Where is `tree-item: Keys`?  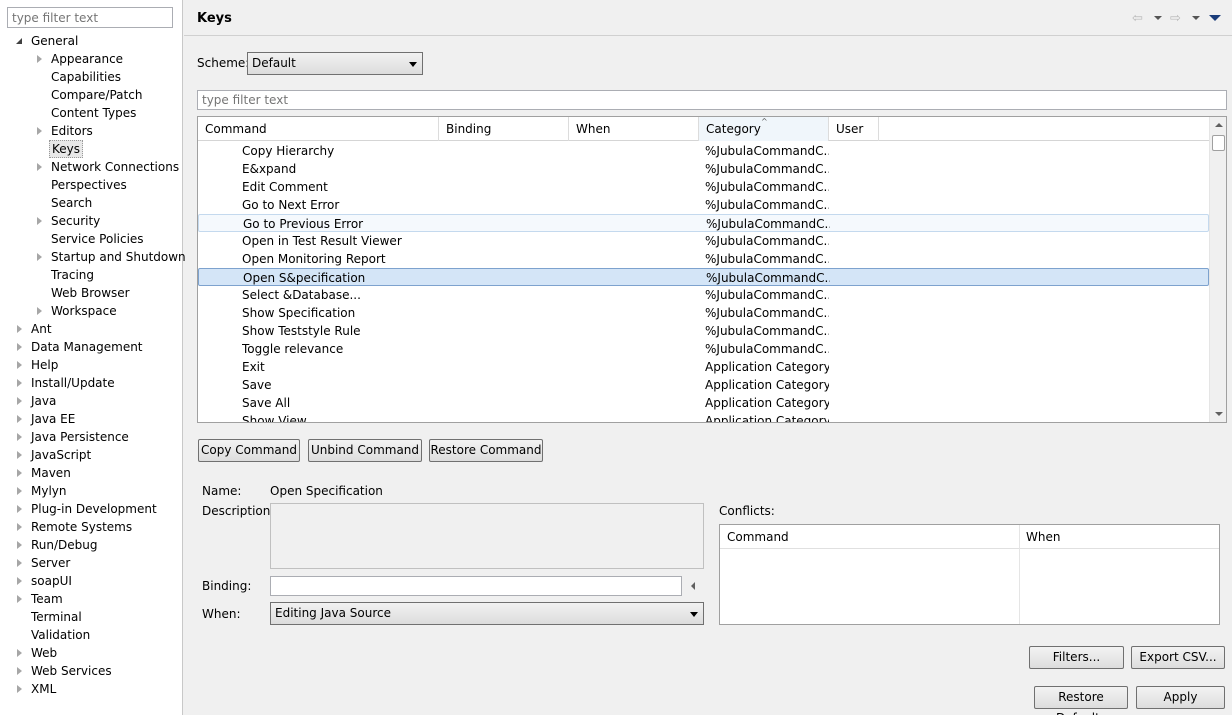 tree-item: Keys is located at coordinates (91, 149).